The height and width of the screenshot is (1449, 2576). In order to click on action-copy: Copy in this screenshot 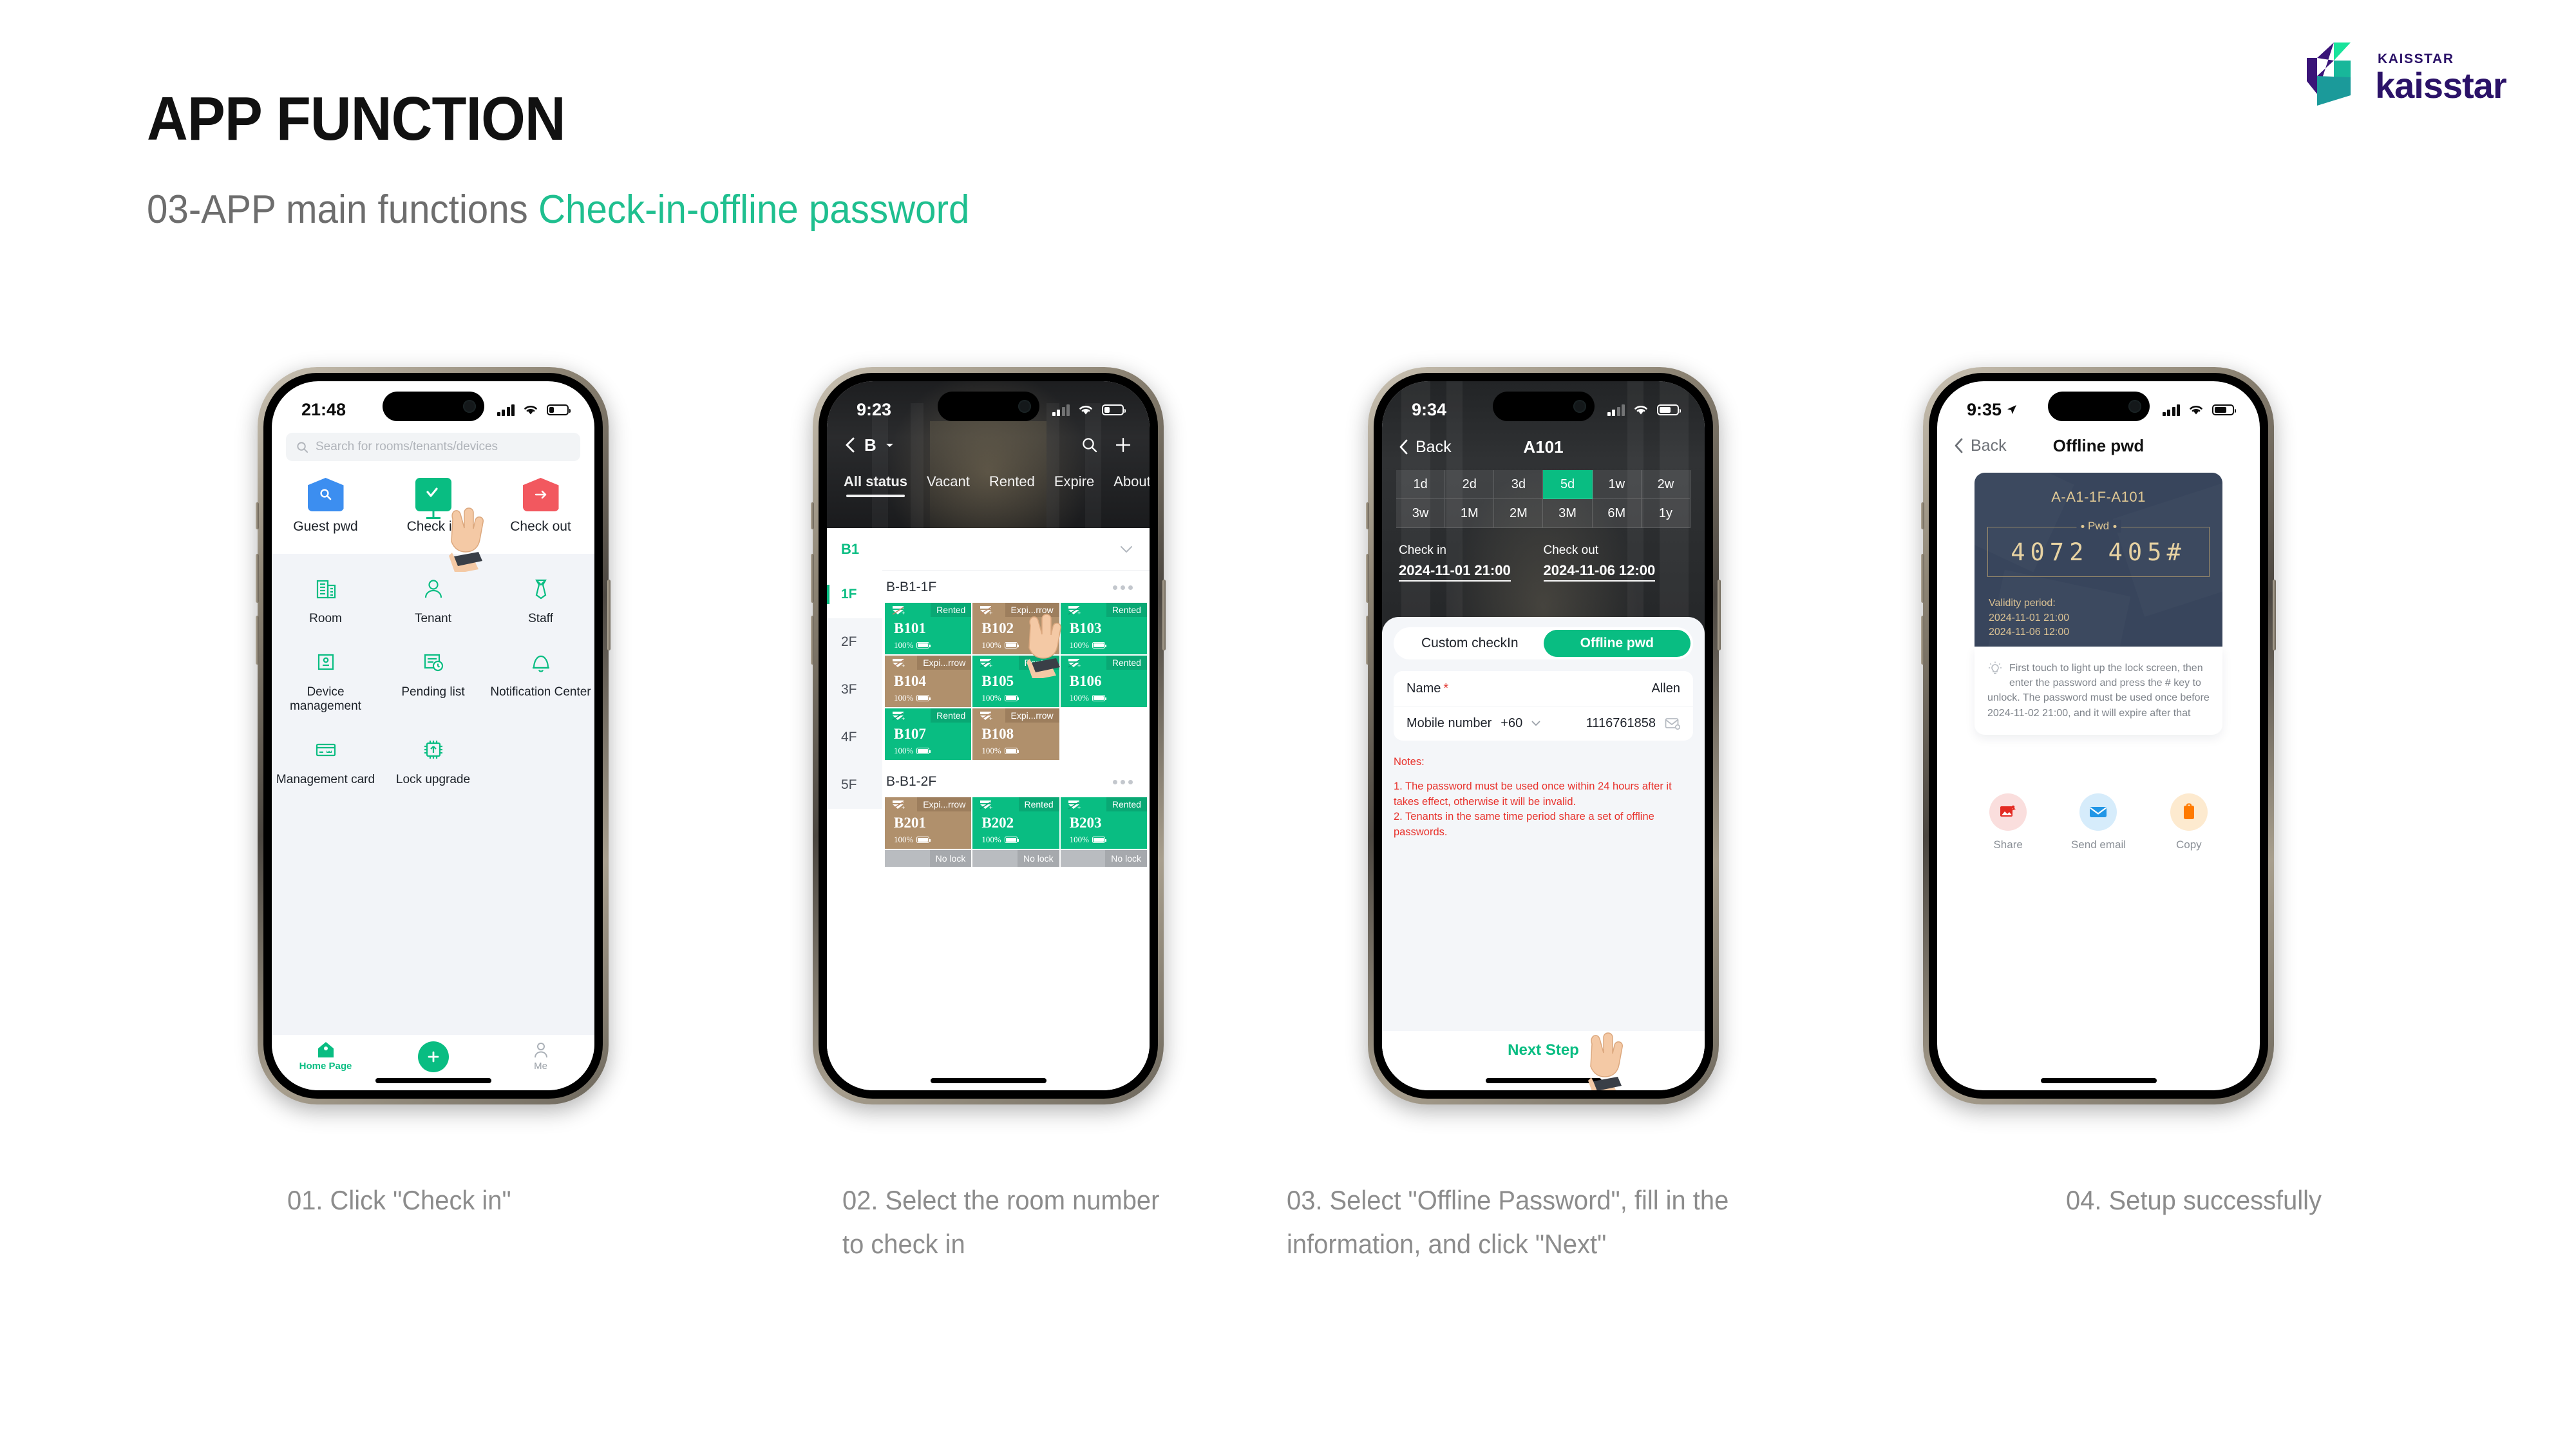, I will do `click(2189, 822)`.